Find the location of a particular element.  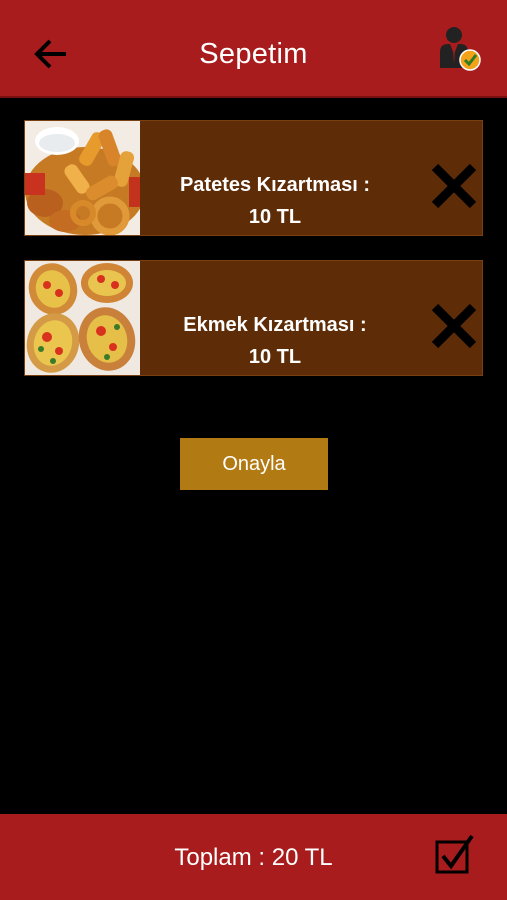

cart-item: Patetes Kızartması : 10 TL is located at coordinates (253, 178).